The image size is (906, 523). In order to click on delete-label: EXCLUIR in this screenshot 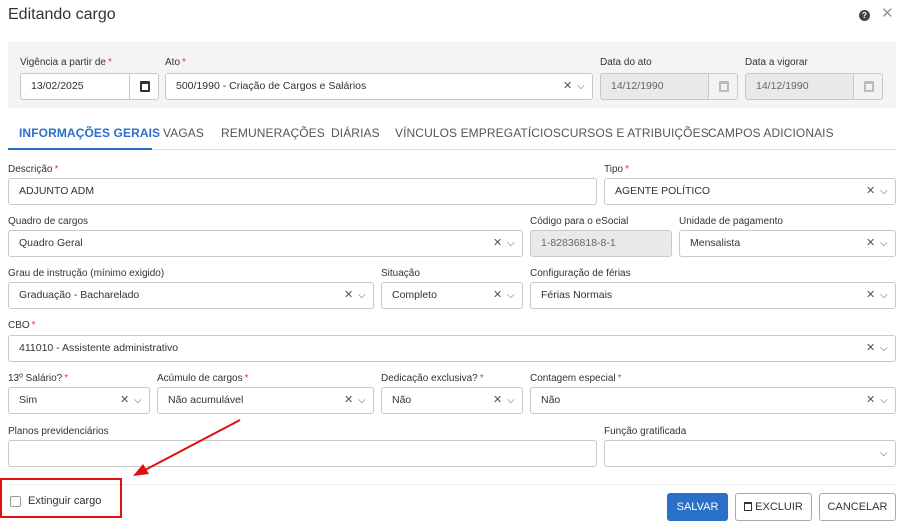, I will do `click(779, 507)`.